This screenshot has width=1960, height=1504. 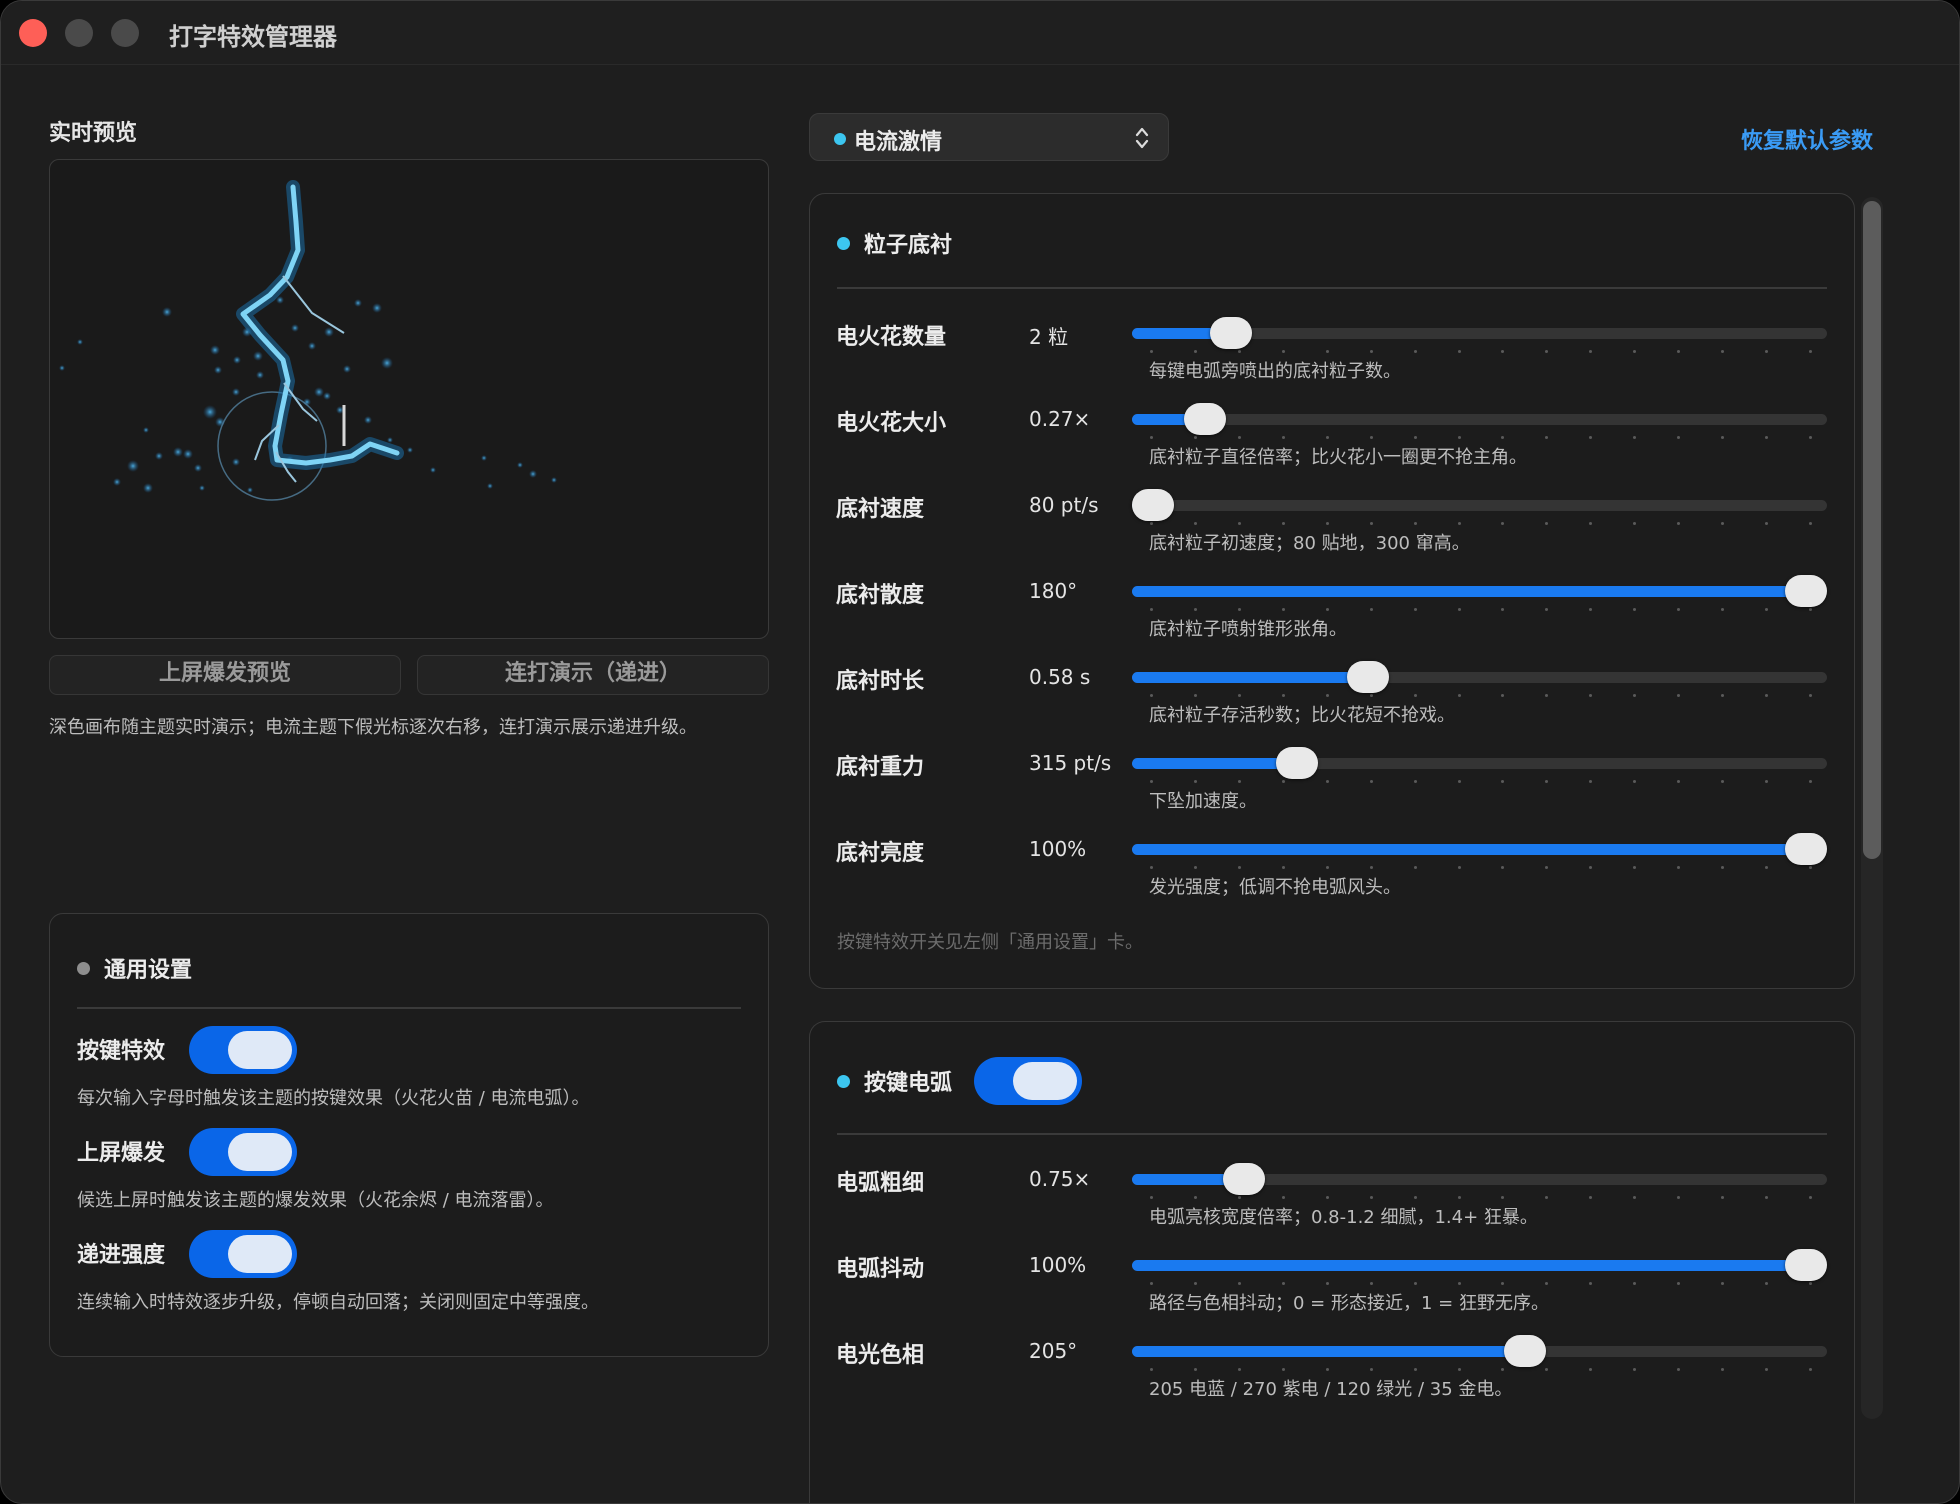 What do you see at coordinates (1328, 1351) in the screenshot?
I see `slider-fill` at bounding box center [1328, 1351].